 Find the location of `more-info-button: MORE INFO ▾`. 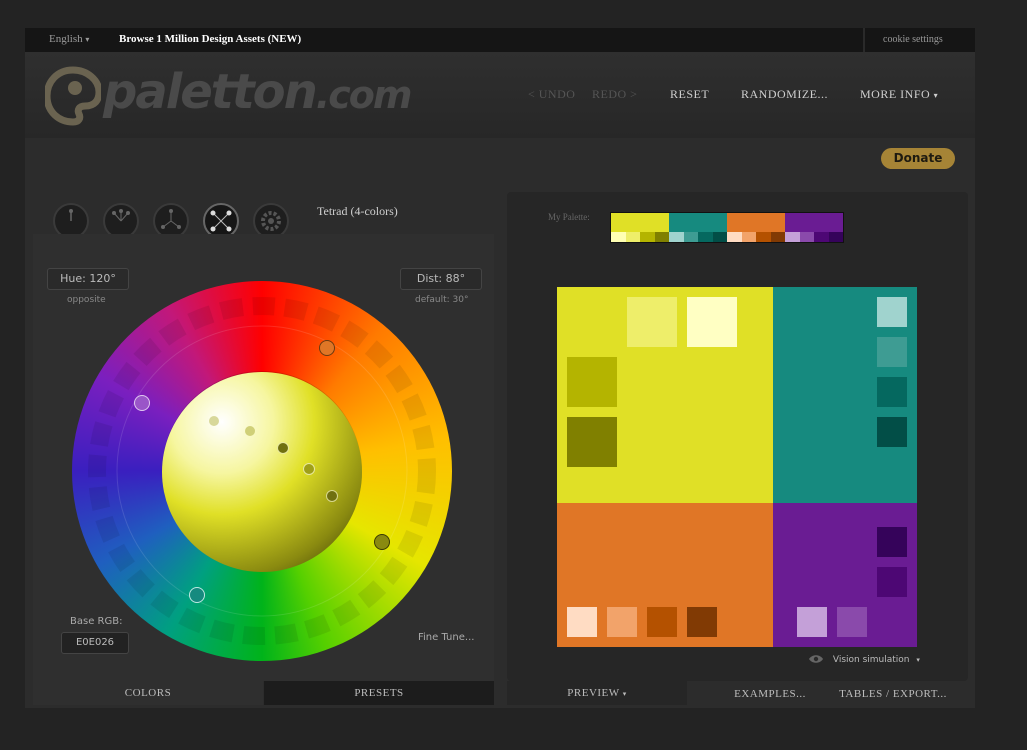

more-info-button: MORE INFO ▾ is located at coordinates (899, 94).